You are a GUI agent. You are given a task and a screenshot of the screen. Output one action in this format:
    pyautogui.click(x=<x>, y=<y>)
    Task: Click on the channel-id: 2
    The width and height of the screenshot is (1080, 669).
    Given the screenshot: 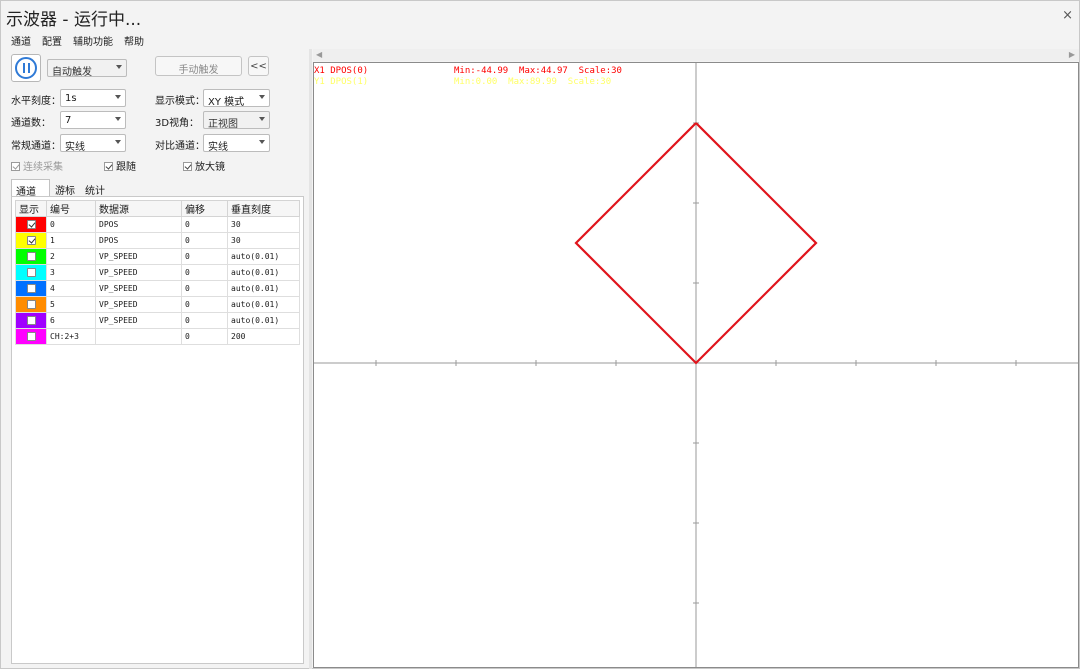 What is the action you would take?
    pyautogui.click(x=71, y=256)
    